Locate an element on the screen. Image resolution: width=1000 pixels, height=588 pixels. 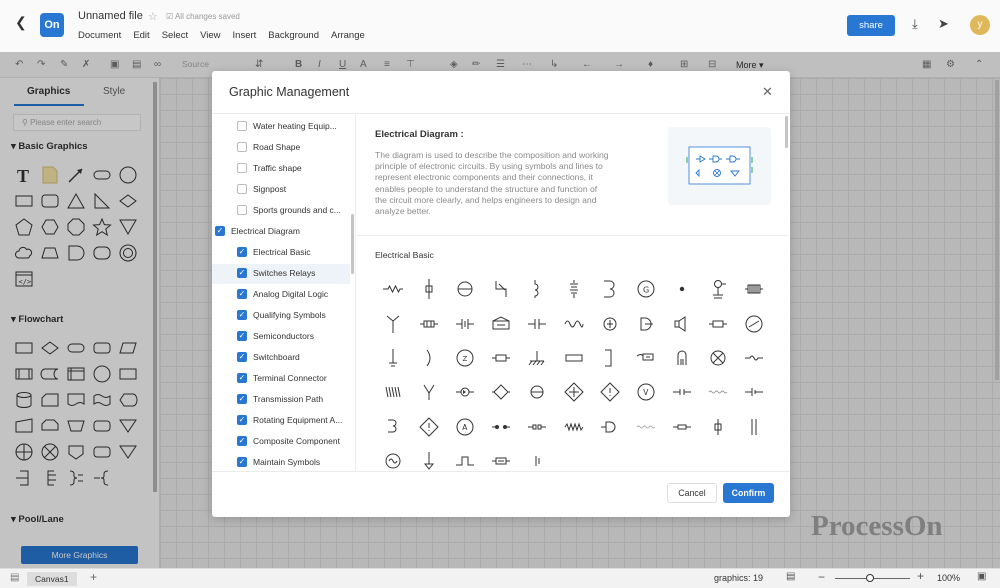
variable-resistor-icon is located at coordinates (754, 289).